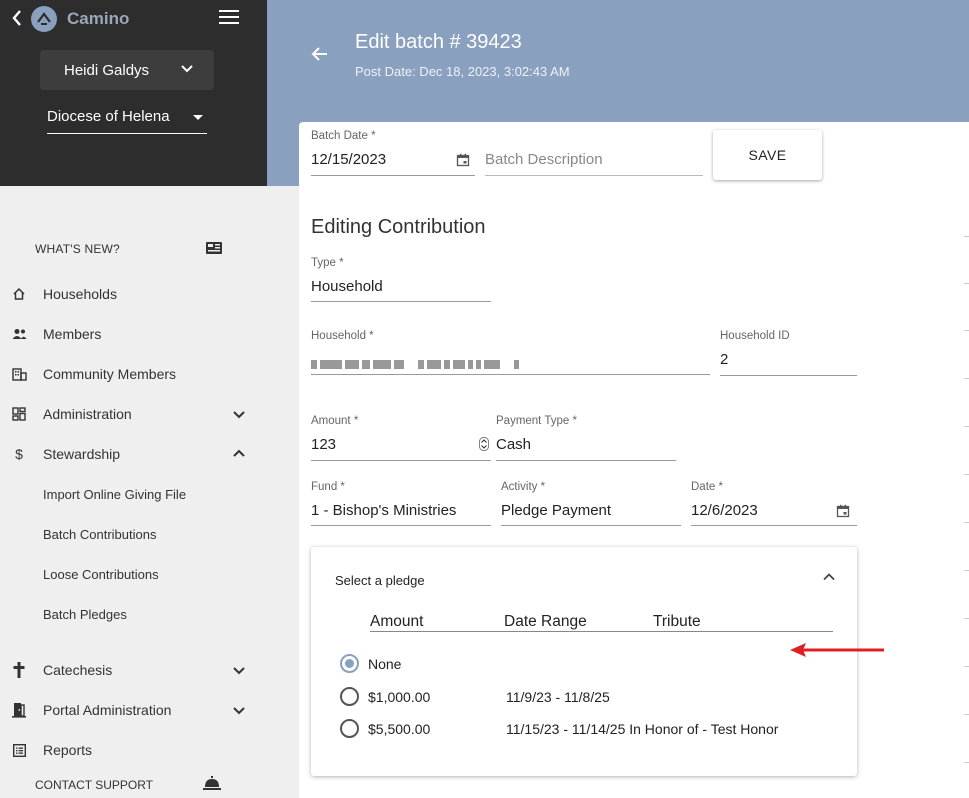 This screenshot has width=969, height=798. What do you see at coordinates (724, 510) in the screenshot?
I see `field-value: 12/6/2023` at bounding box center [724, 510].